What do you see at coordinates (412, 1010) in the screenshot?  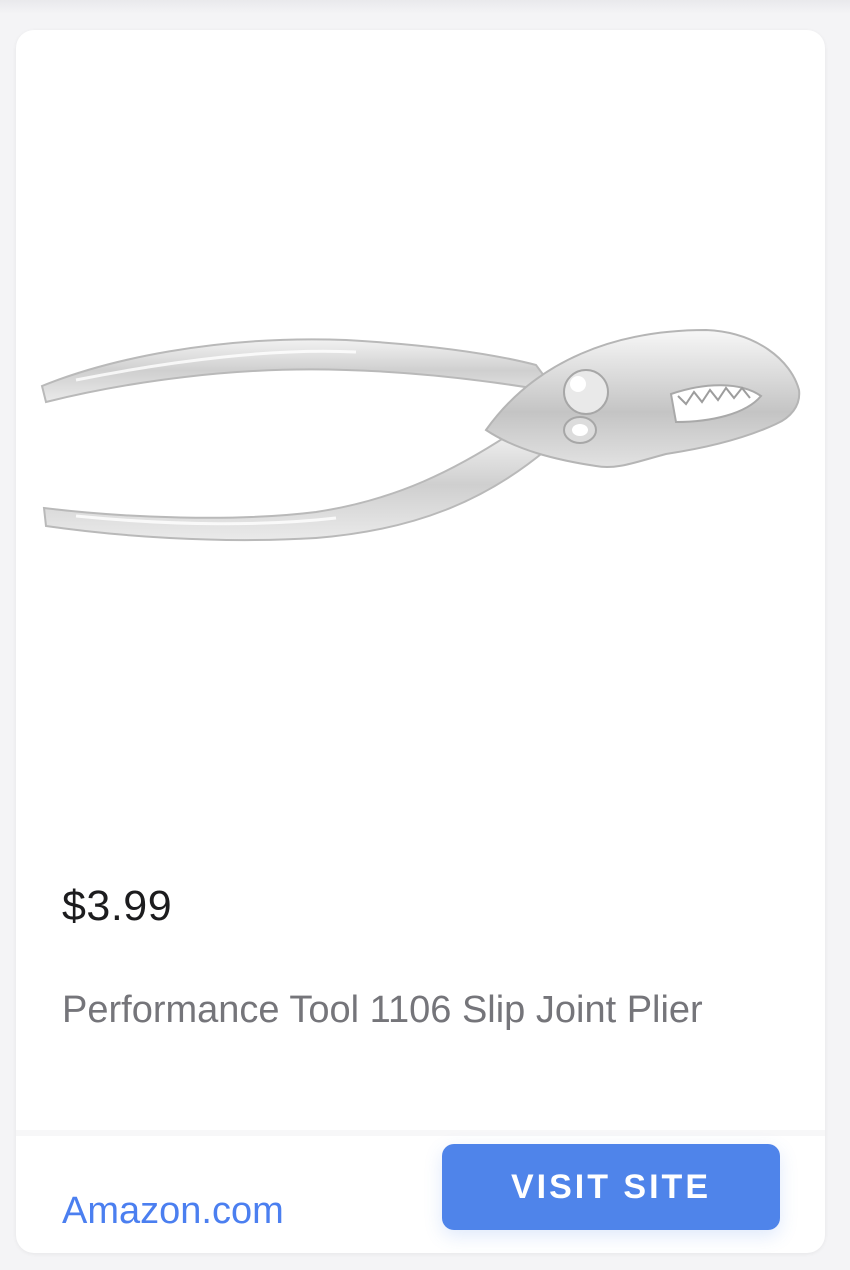 I see `product-title: Performance Tool 1106 Slip Joint Plier` at bounding box center [412, 1010].